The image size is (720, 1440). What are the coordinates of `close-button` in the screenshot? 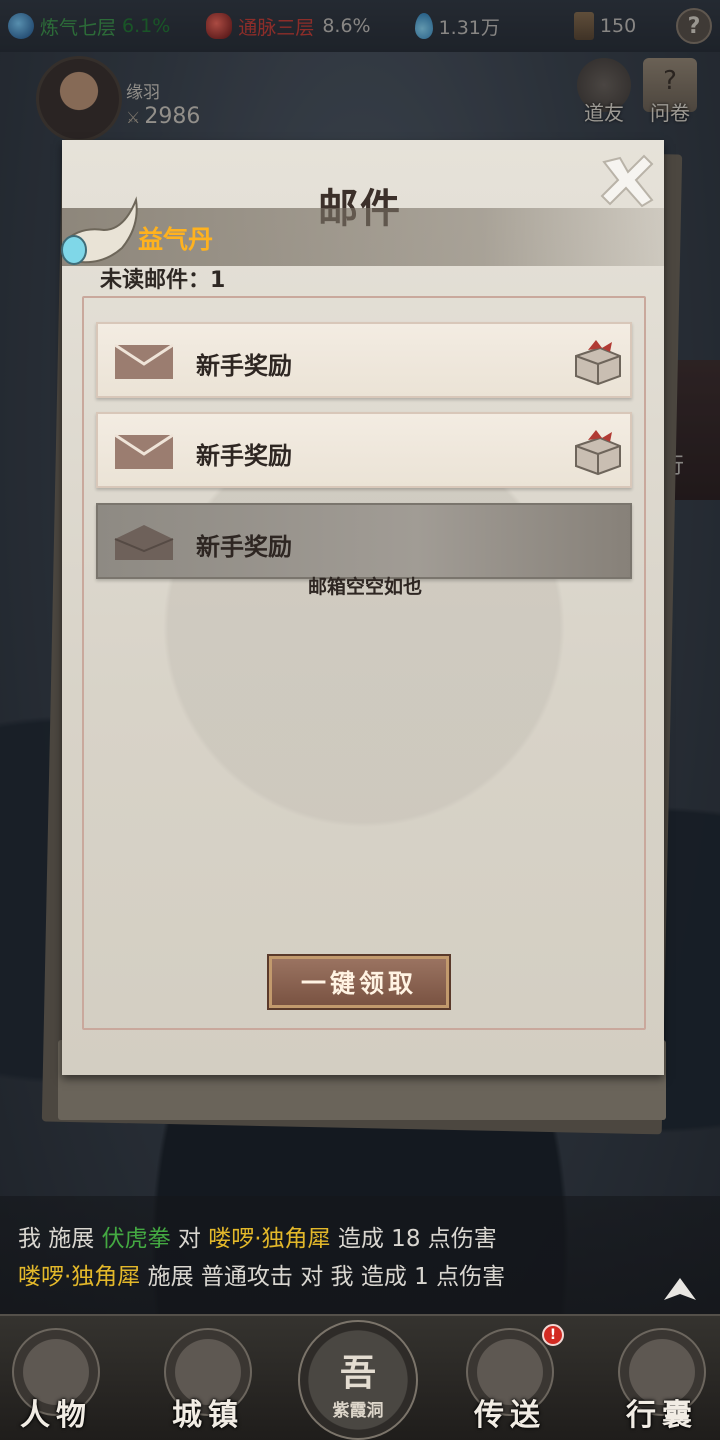 It's located at (627, 181).